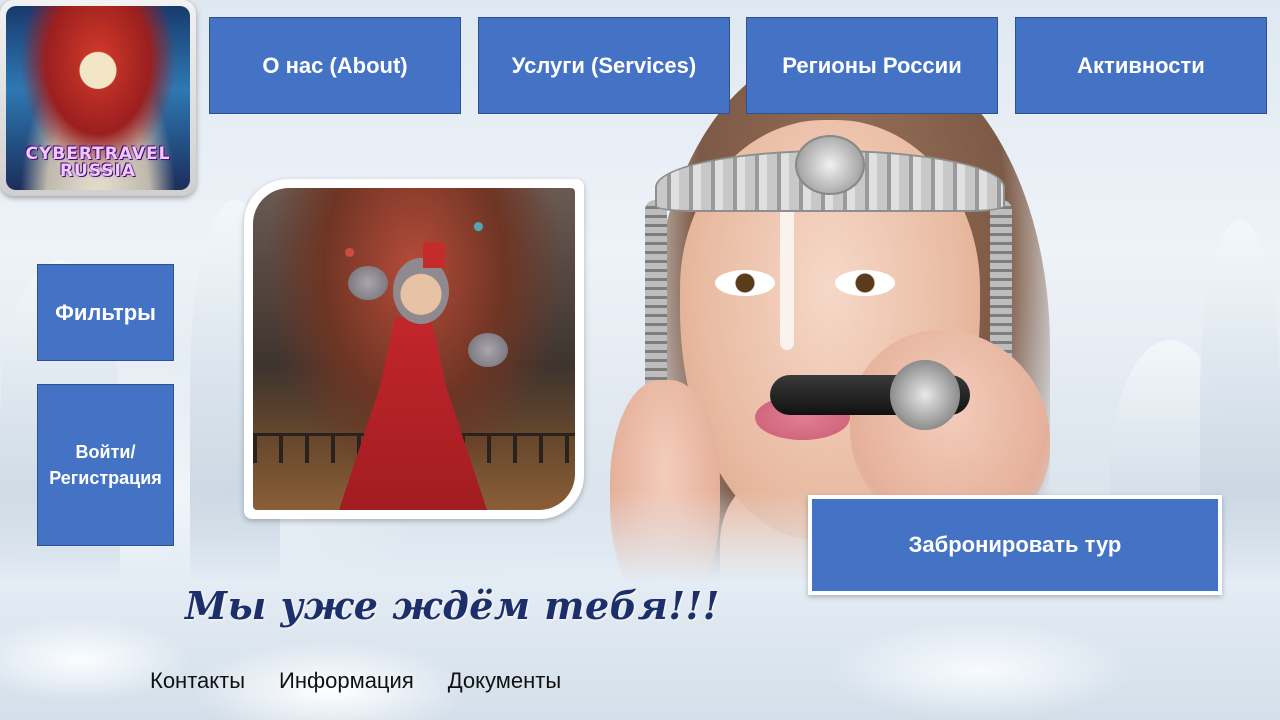 This screenshot has width=1280, height=720. I want to click on login-register-button: Войти/ Регистрация, so click(105, 465).